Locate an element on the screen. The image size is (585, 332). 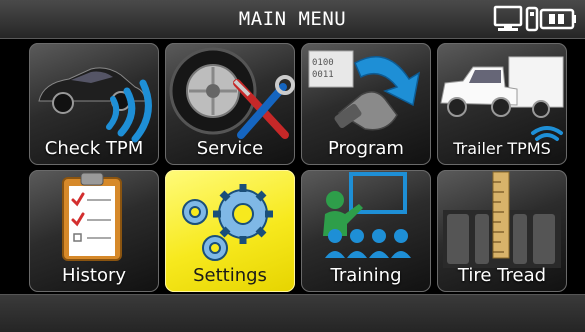
menu-item-label: Check TPM is located at coordinates (94, 148).